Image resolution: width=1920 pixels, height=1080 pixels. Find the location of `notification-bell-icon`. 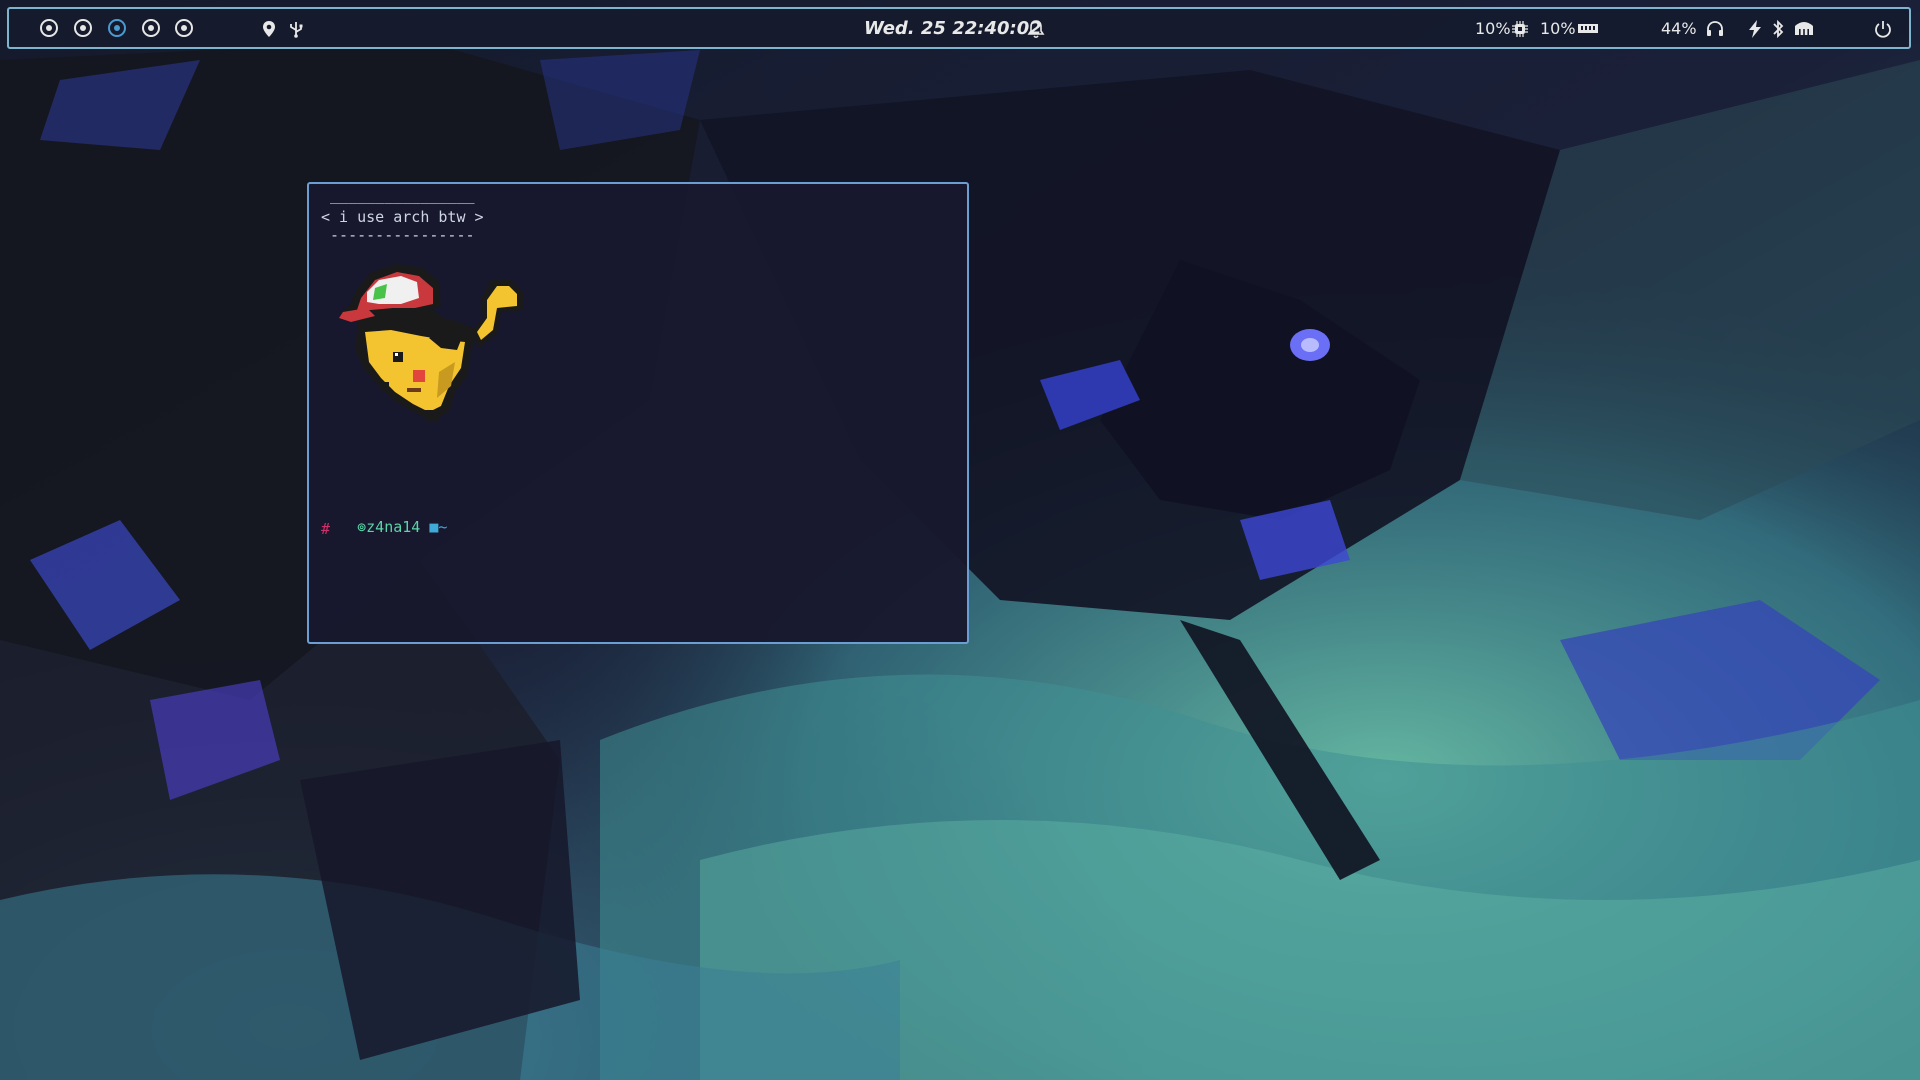

notification-bell-icon is located at coordinates (1036, 29).